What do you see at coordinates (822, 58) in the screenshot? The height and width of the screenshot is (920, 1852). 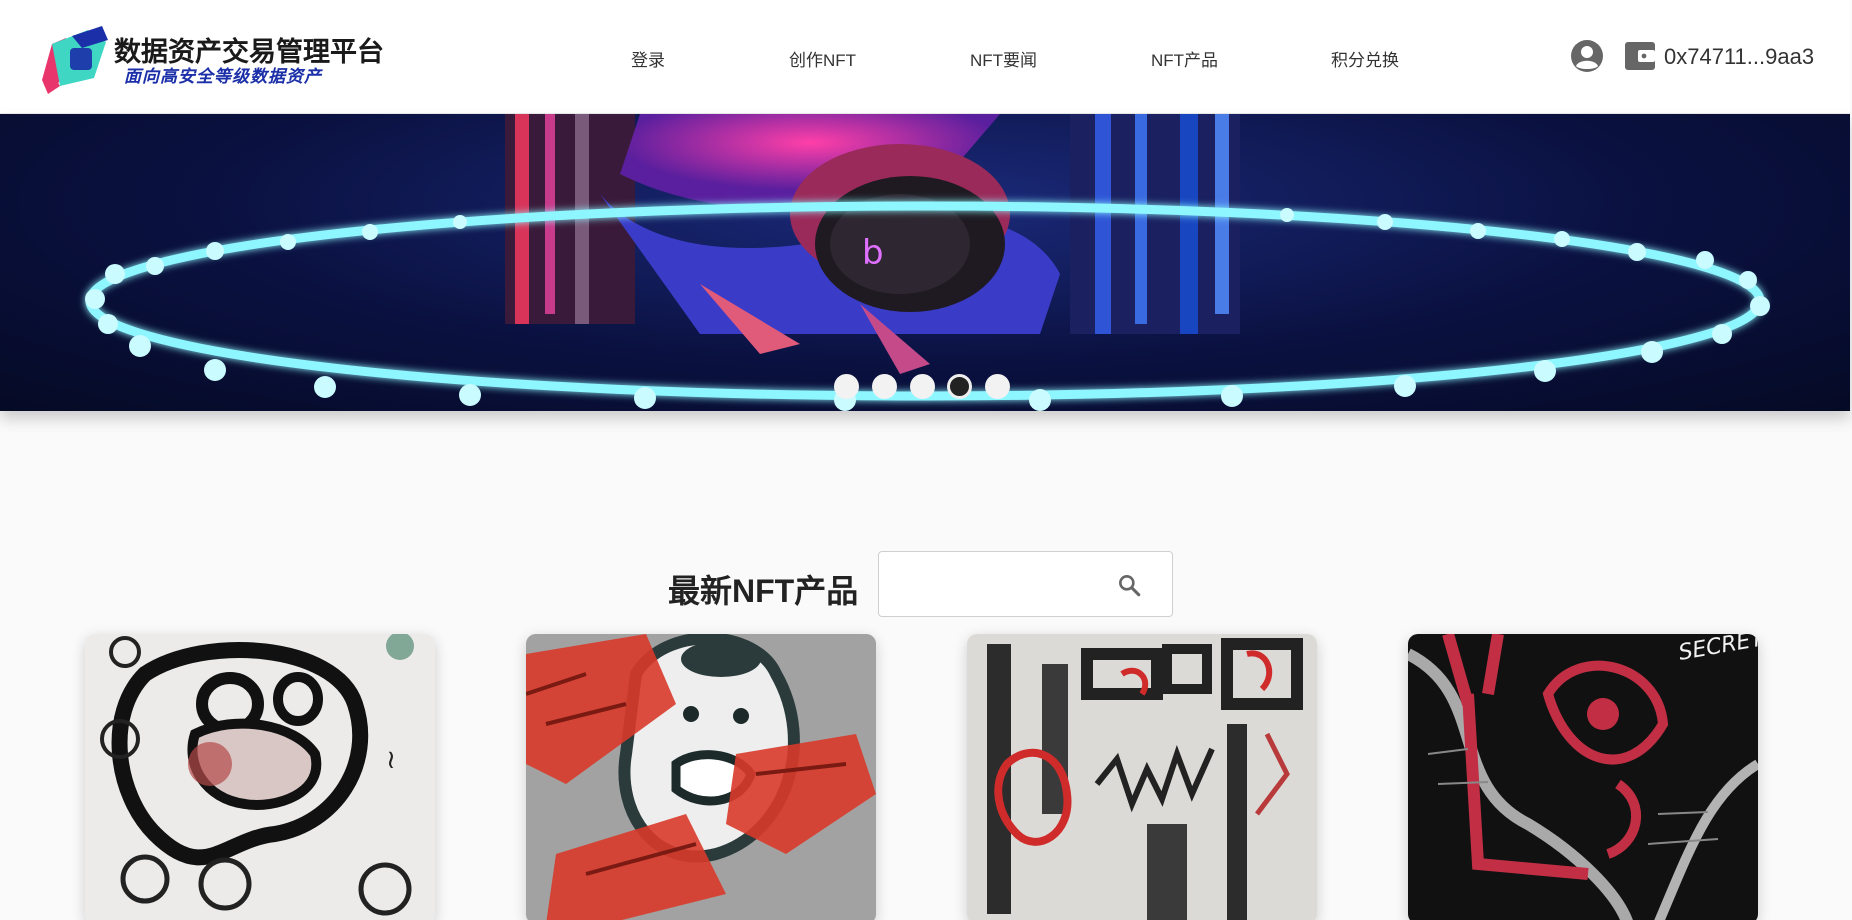 I see `nav-create-nft: 创作NFT` at bounding box center [822, 58].